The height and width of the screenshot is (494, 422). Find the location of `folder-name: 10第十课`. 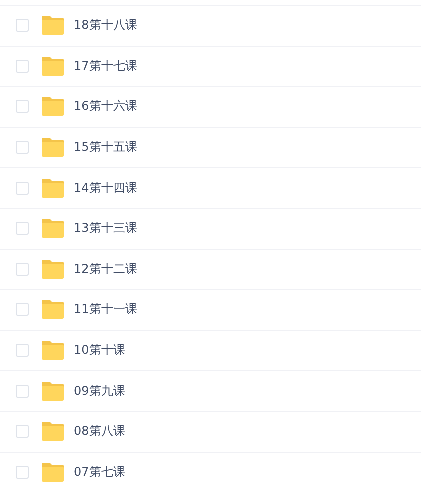

folder-name: 10第十课 is located at coordinates (100, 351).